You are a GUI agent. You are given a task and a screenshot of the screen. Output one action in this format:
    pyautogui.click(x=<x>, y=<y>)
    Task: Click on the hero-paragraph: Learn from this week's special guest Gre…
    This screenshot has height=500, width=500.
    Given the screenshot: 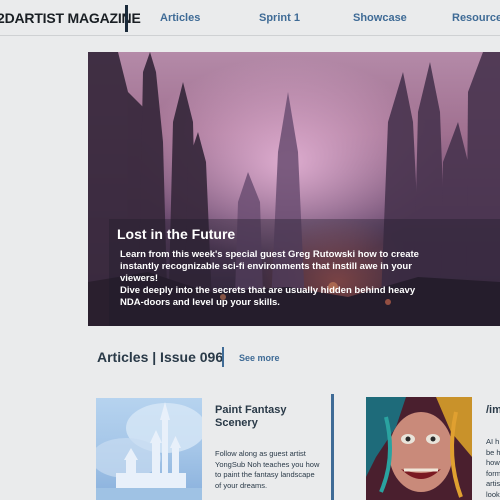 What is the action you would take?
    pyautogui.click(x=269, y=266)
    